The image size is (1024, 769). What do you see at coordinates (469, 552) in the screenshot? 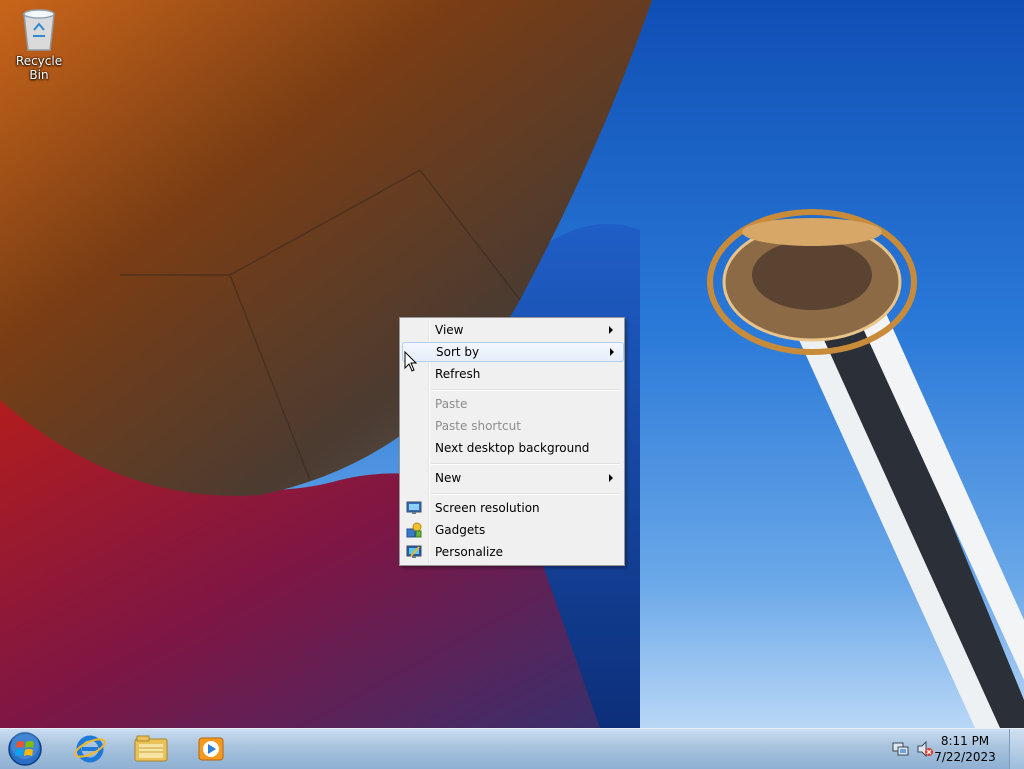
I see `menu-item-label: Personalize` at bounding box center [469, 552].